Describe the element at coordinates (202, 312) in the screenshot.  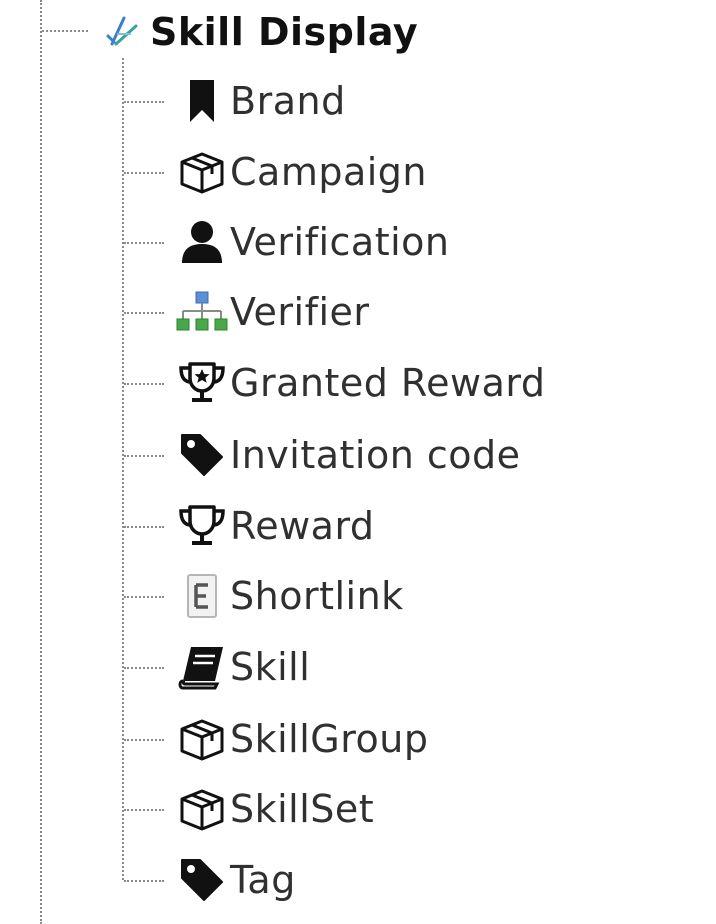
I see `sitemap-icon` at that location.